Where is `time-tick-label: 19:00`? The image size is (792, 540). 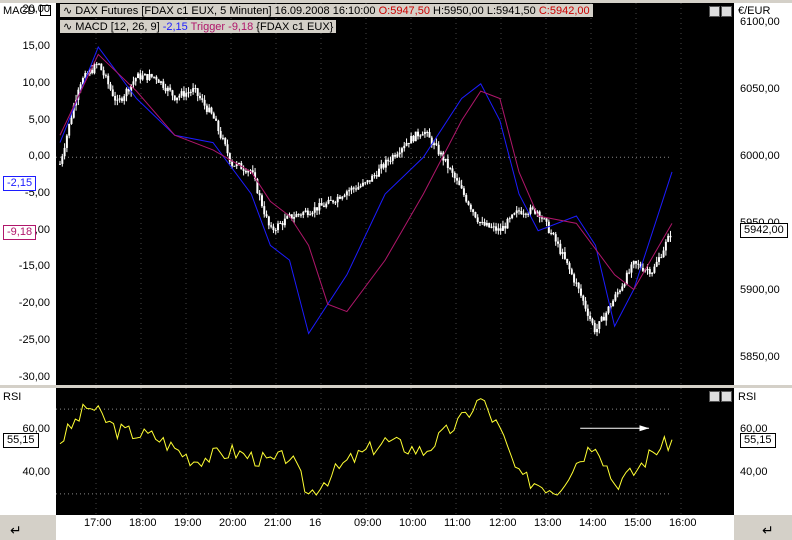
time-tick-label: 19:00 is located at coordinates (188, 523).